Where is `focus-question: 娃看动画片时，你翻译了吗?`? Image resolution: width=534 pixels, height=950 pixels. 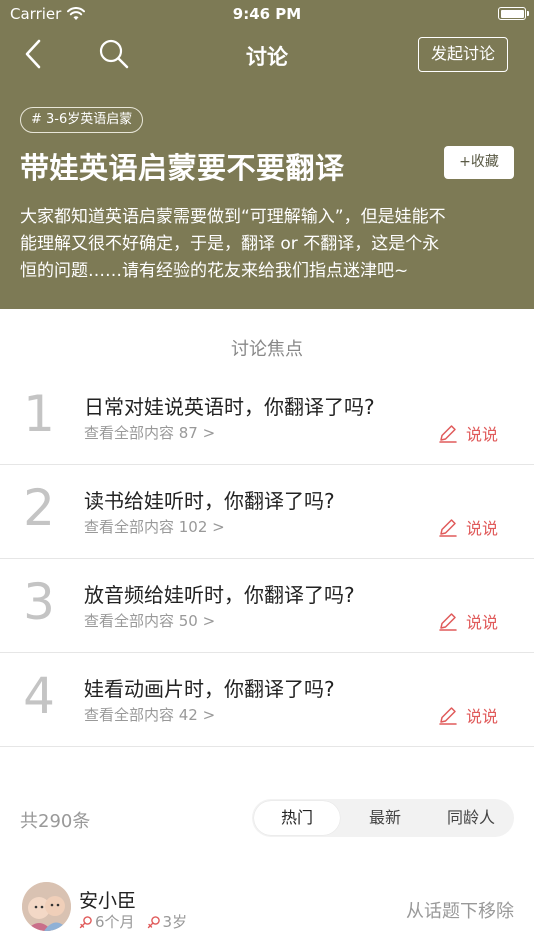 focus-question: 娃看动画片时，你翻译了吗? is located at coordinates (209, 687).